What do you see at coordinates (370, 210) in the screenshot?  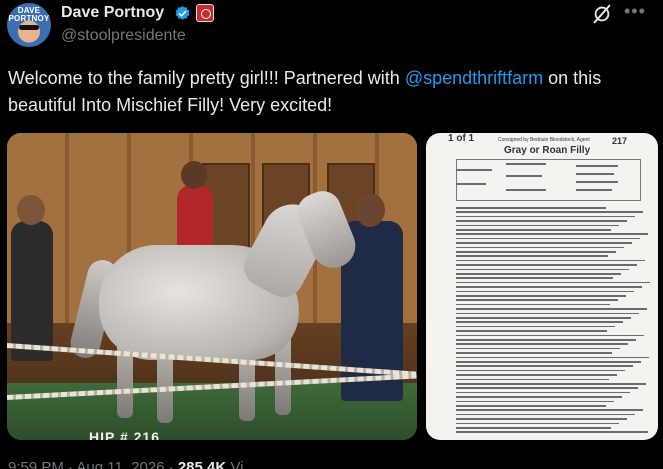 I see `person-handler-head` at bounding box center [370, 210].